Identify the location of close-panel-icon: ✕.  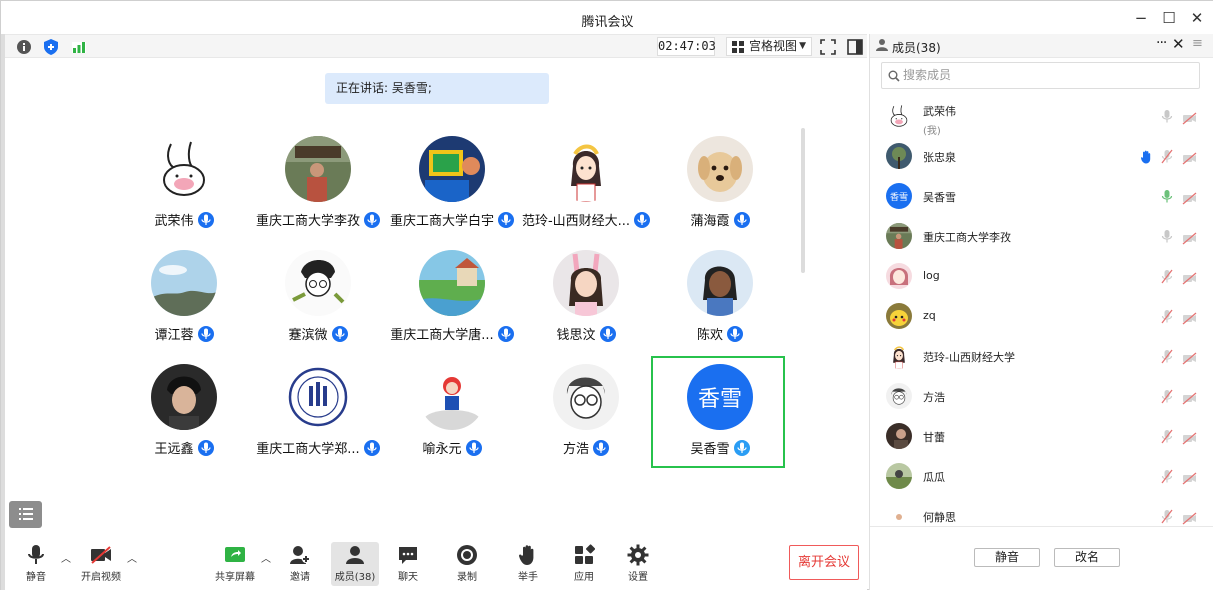
(1178, 44).